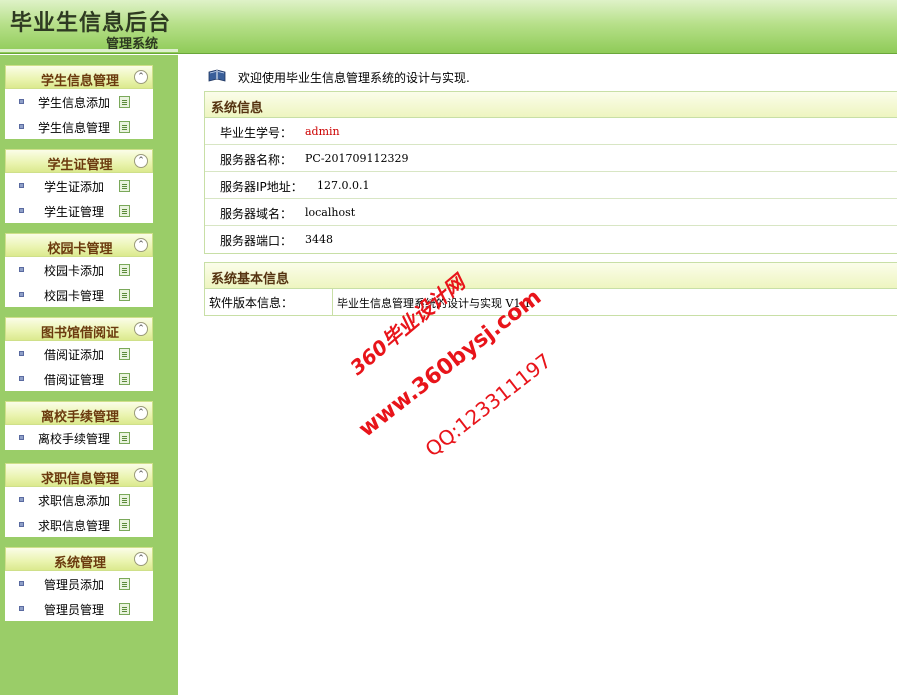 The width and height of the screenshot is (897, 695). Describe the element at coordinates (256, 160) in the screenshot. I see `info-label: 服务器名称：` at that location.